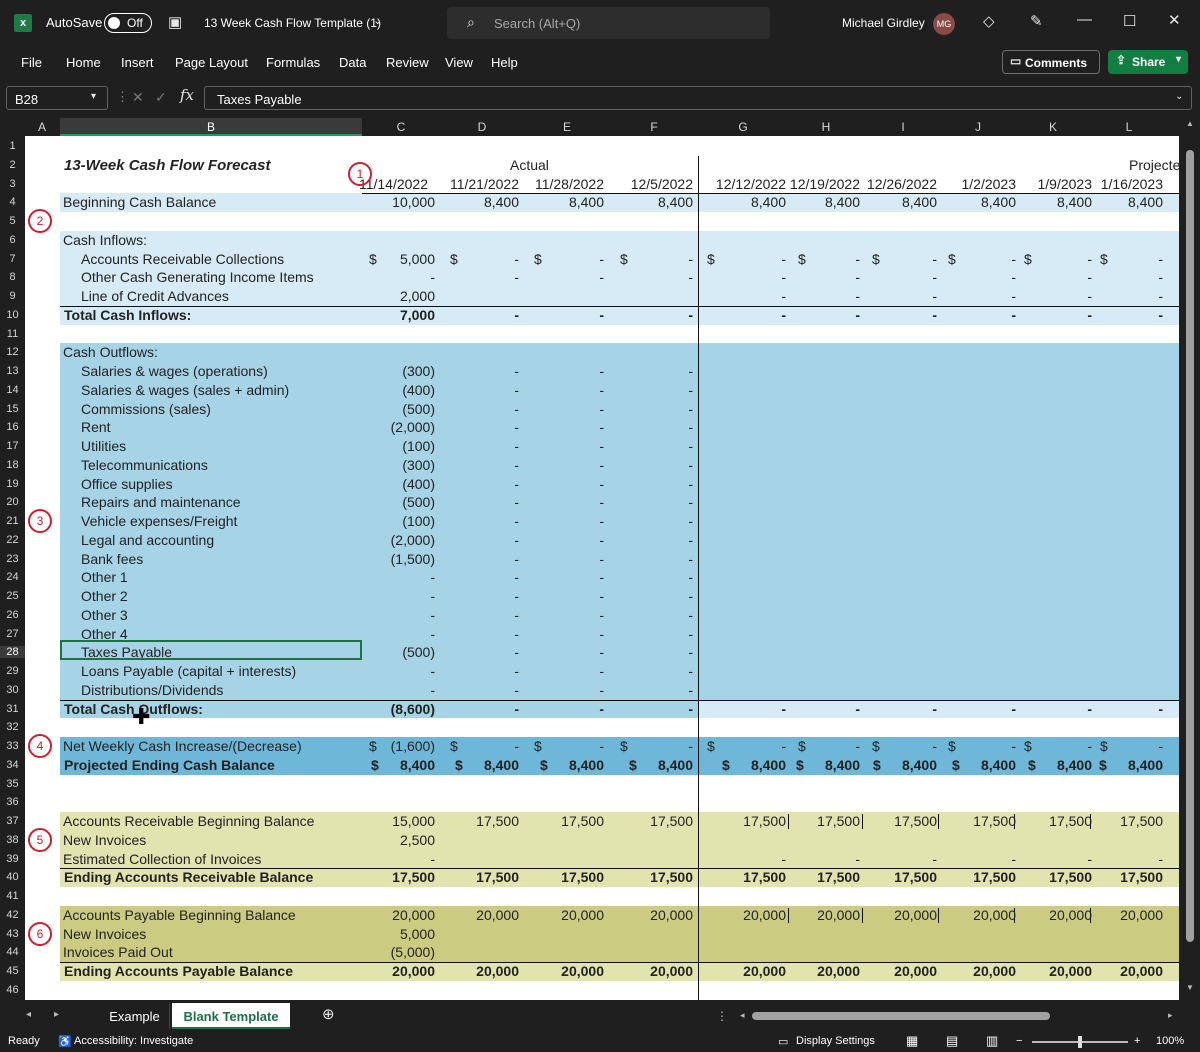 This screenshot has width=1200, height=1052. What do you see at coordinates (820, 184) in the screenshot?
I see `week-date: 12/19/2022` at bounding box center [820, 184].